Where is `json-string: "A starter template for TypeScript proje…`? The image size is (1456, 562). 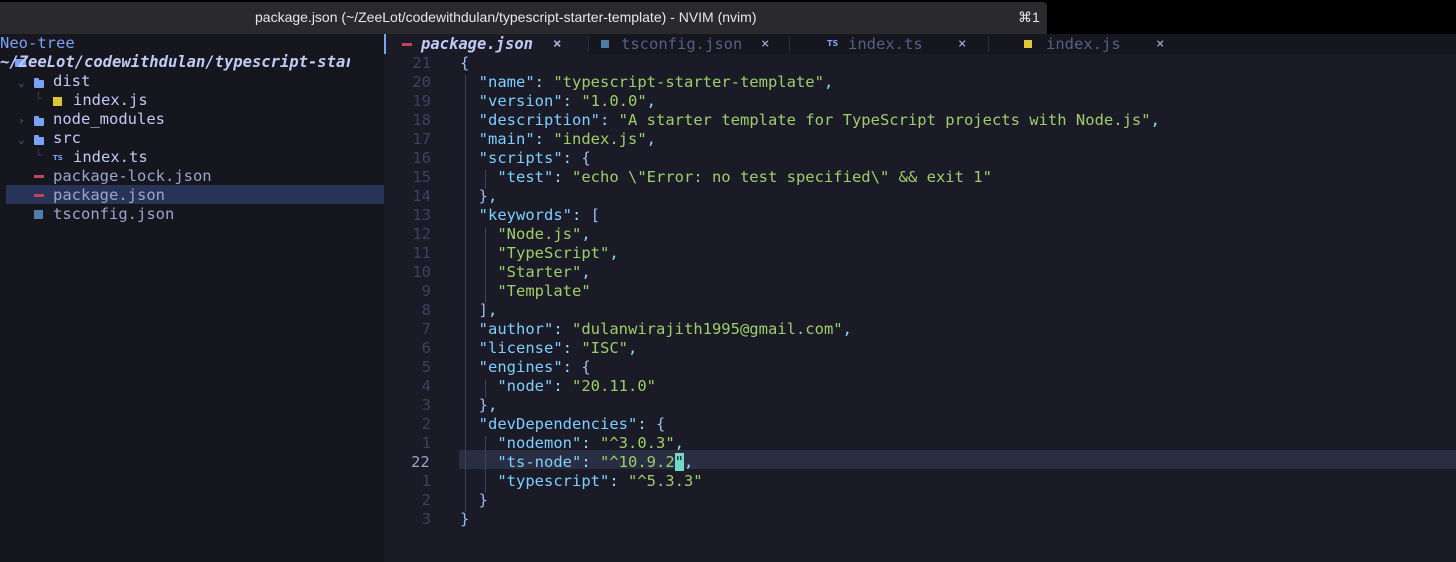 json-string: "A starter template for TypeScript proje… is located at coordinates (884, 120).